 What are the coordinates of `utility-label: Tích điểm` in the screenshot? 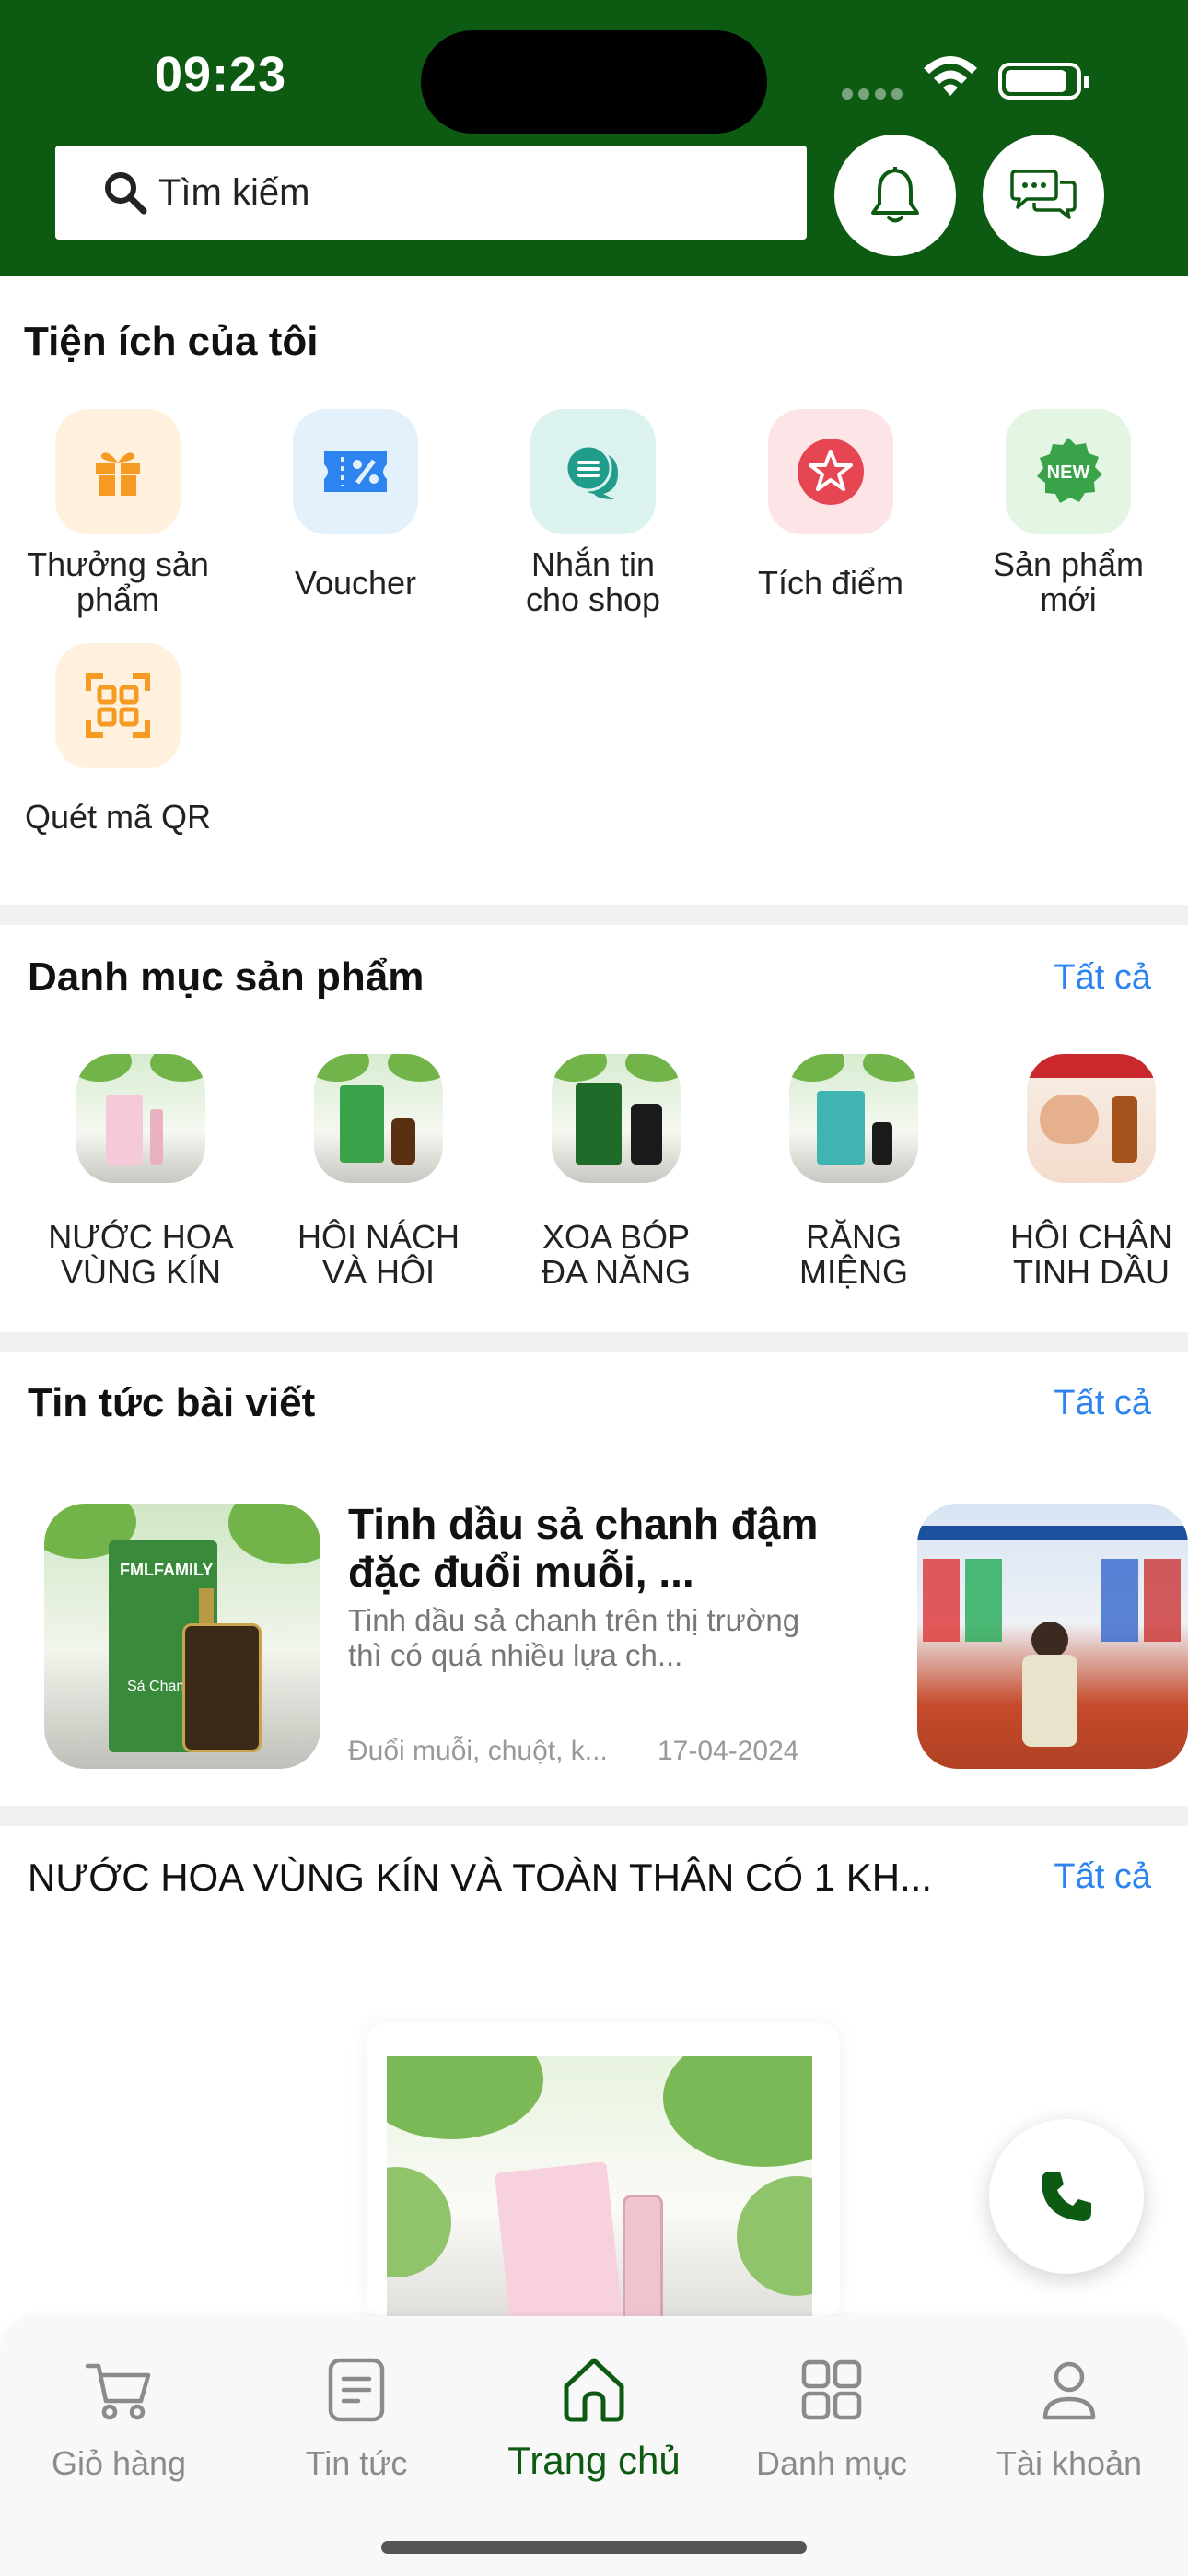 It's located at (830, 583).